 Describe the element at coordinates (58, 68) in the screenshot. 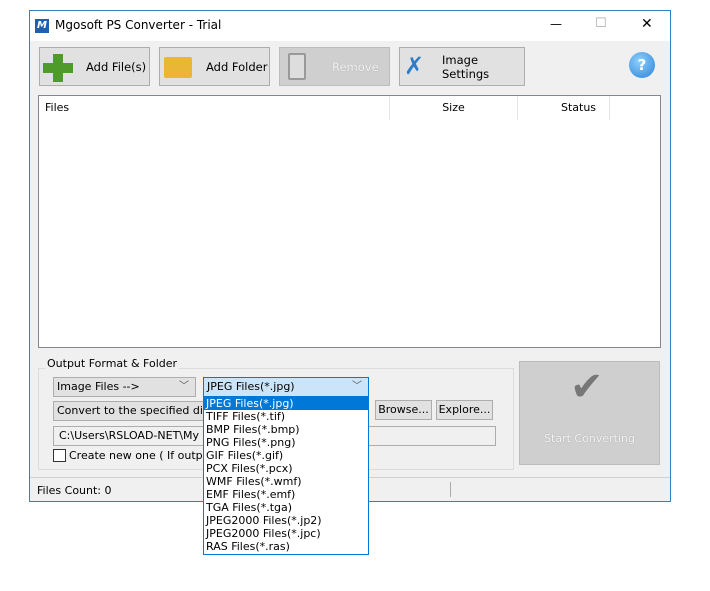

I see `plus-icon` at that location.